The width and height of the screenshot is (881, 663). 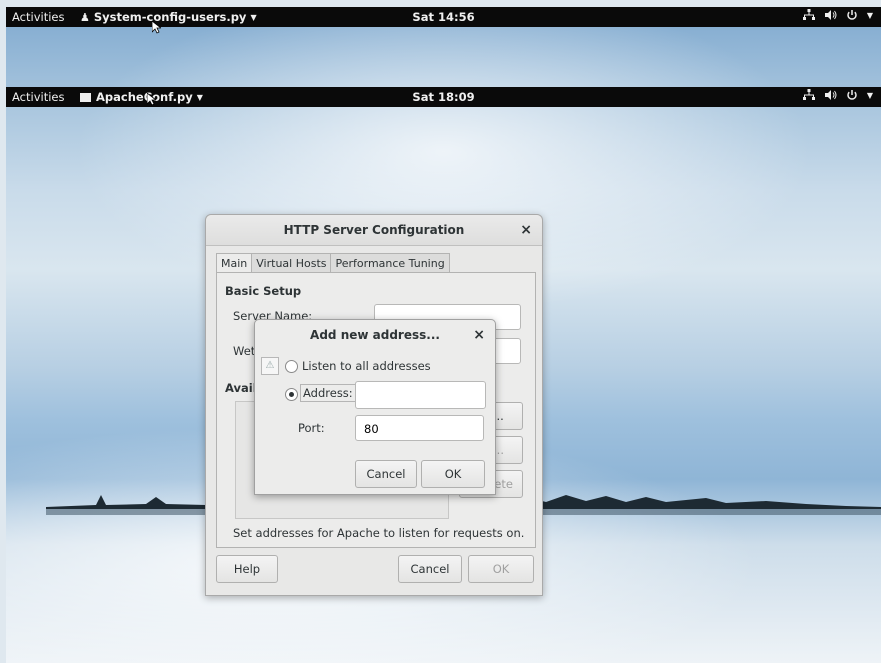 I want to click on popup-titlebar: Add new address... ×, so click(x=375, y=335).